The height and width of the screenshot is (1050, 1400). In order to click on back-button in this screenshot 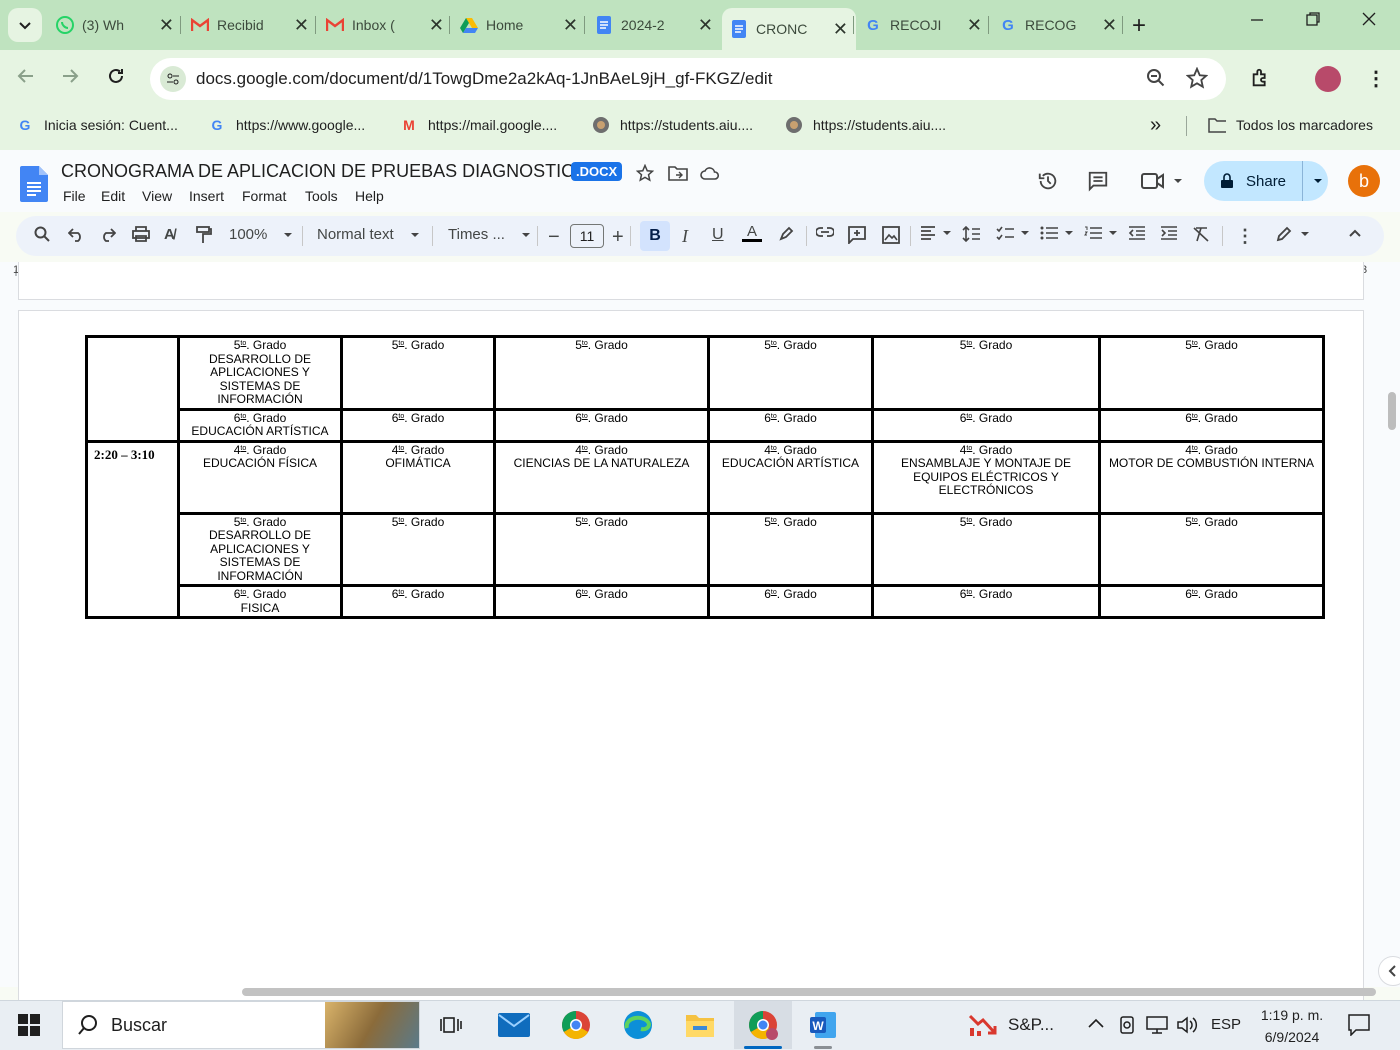, I will do `click(26, 79)`.